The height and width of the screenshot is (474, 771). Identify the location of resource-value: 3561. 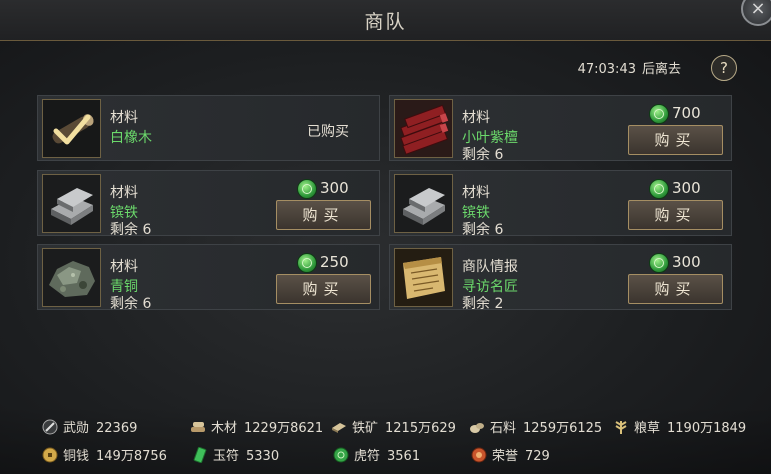
(404, 456).